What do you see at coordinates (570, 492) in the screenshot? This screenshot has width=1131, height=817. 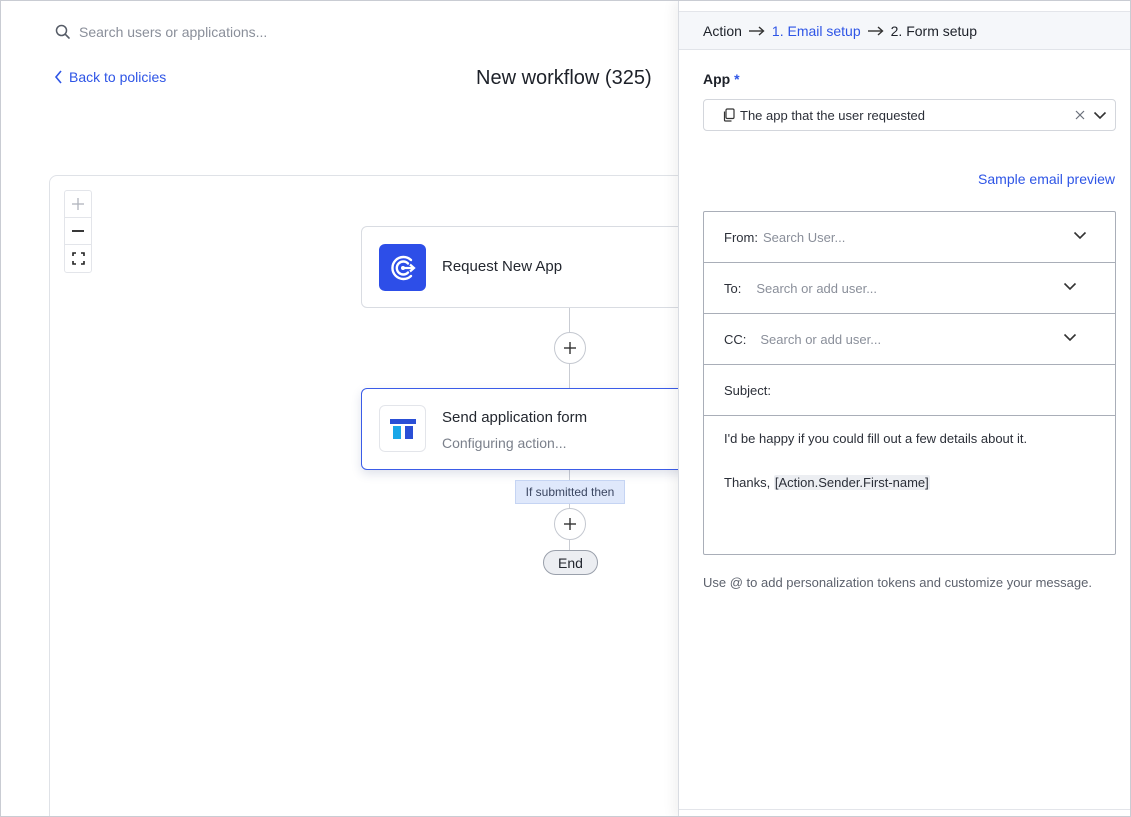 I see `condition-label: If submitted then` at bounding box center [570, 492].